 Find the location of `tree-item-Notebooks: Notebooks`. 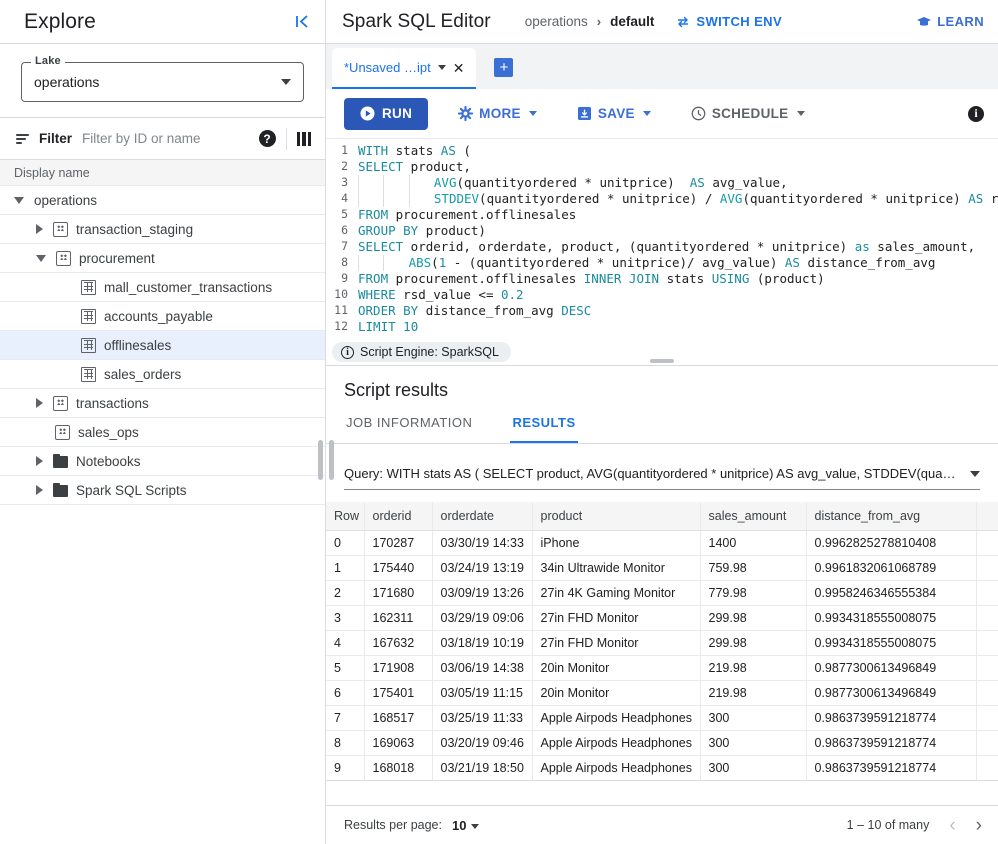

tree-item-Notebooks: Notebooks is located at coordinates (162, 461).